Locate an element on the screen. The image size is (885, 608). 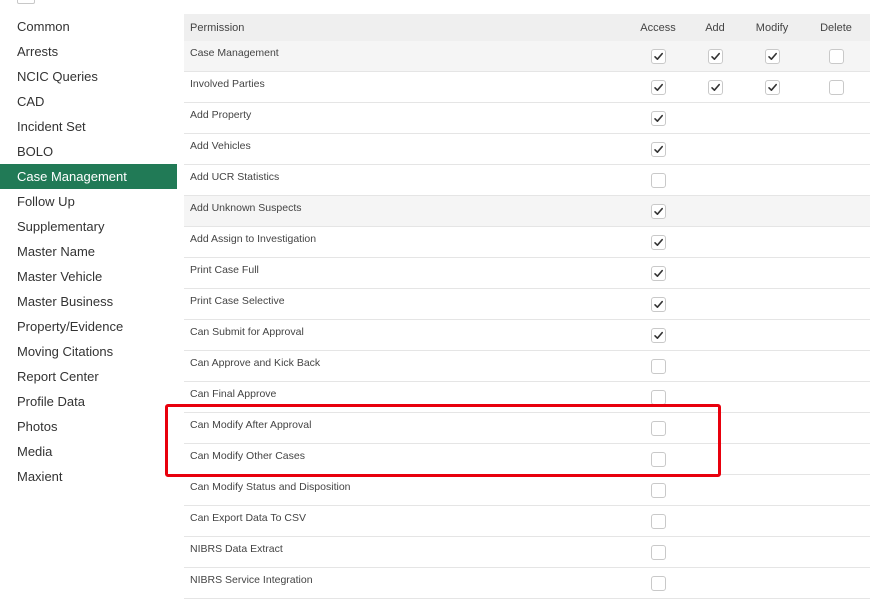
sidebar-item-report-center: Report Center is located at coordinates (88, 376).